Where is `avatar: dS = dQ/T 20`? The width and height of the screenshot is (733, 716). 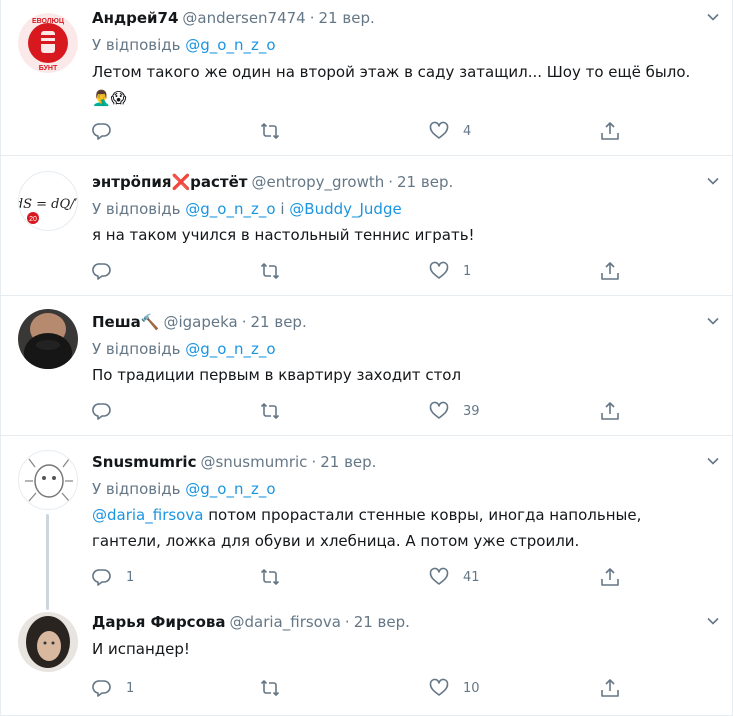 avatar: dS = dQ/T 20 is located at coordinates (48, 201).